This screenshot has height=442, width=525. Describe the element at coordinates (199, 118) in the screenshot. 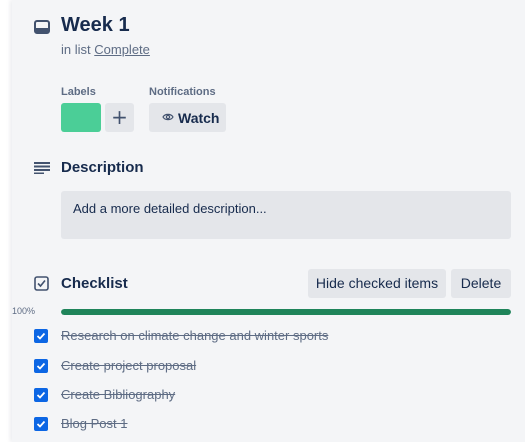

I see `watch-label: Watch` at that location.